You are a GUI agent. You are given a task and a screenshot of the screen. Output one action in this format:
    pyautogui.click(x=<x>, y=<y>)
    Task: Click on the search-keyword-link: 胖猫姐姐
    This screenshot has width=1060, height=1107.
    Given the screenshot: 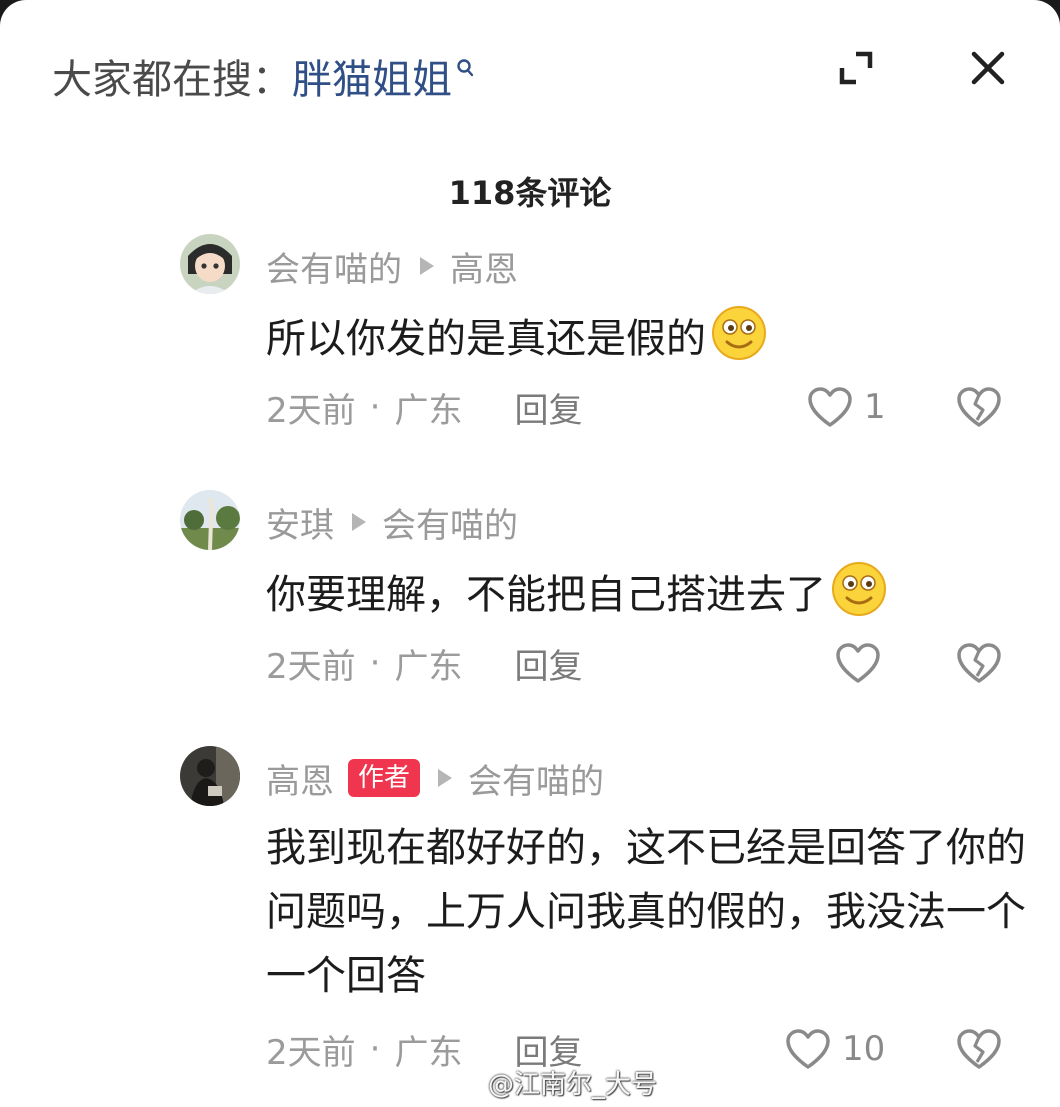 What is the action you would take?
    pyautogui.click(x=384, y=76)
    